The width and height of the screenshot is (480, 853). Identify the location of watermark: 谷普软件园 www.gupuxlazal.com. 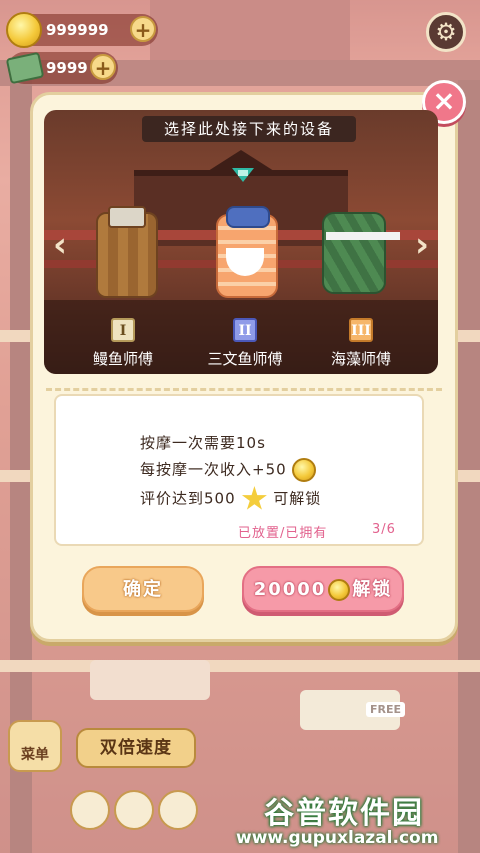
(358, 820).